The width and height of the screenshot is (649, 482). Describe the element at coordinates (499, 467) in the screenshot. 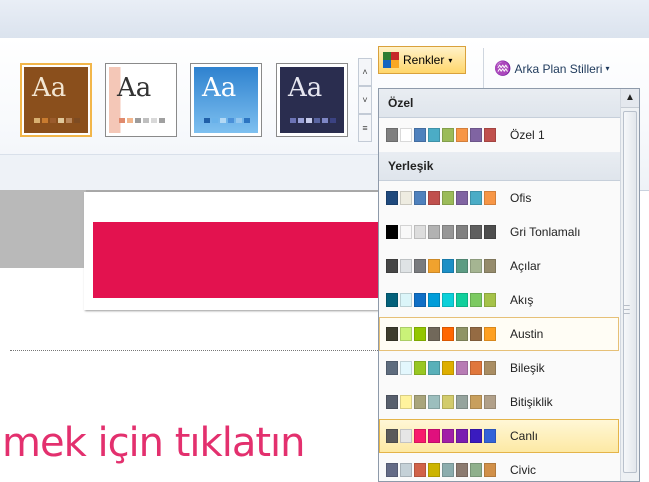

I see `color-scheme-item: Civic` at that location.